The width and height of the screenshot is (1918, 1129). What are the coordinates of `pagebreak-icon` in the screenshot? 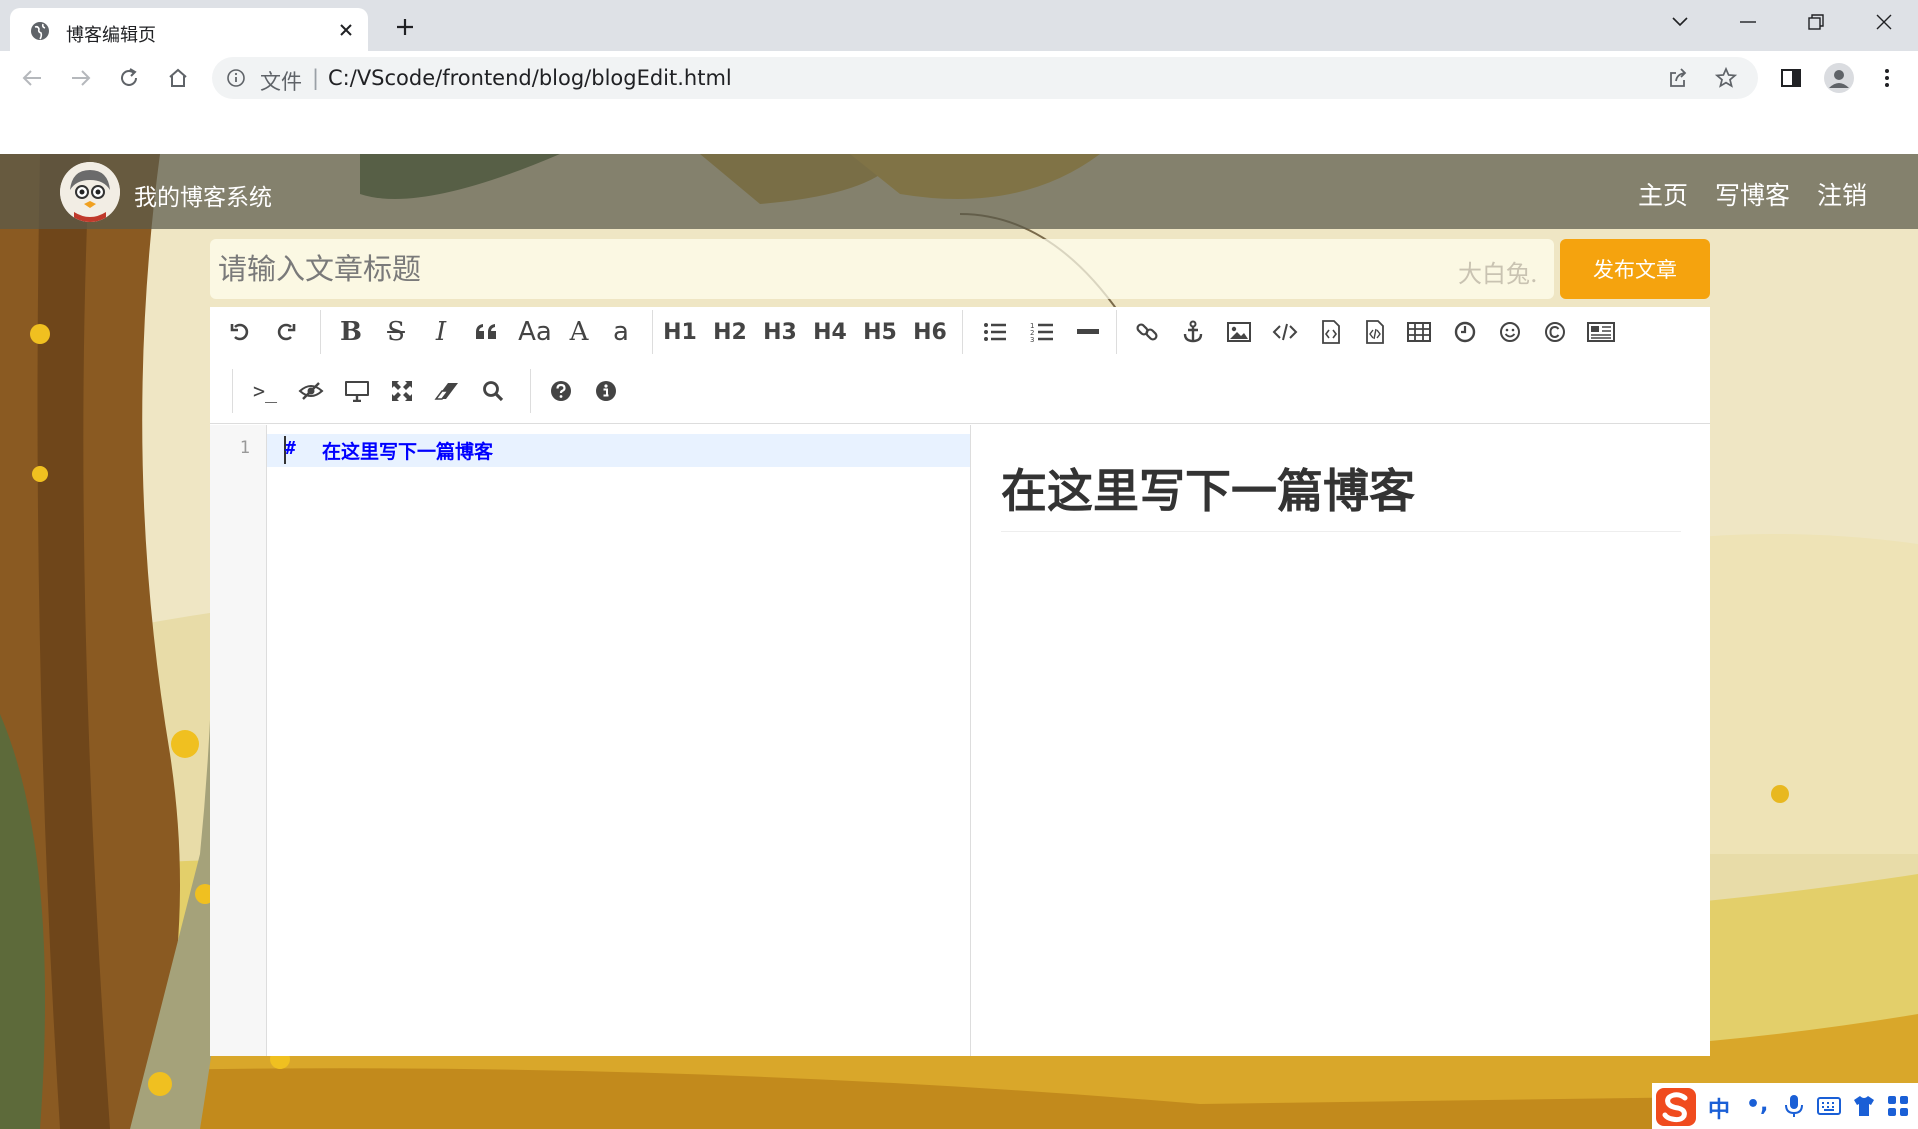 It's located at (1601, 332).